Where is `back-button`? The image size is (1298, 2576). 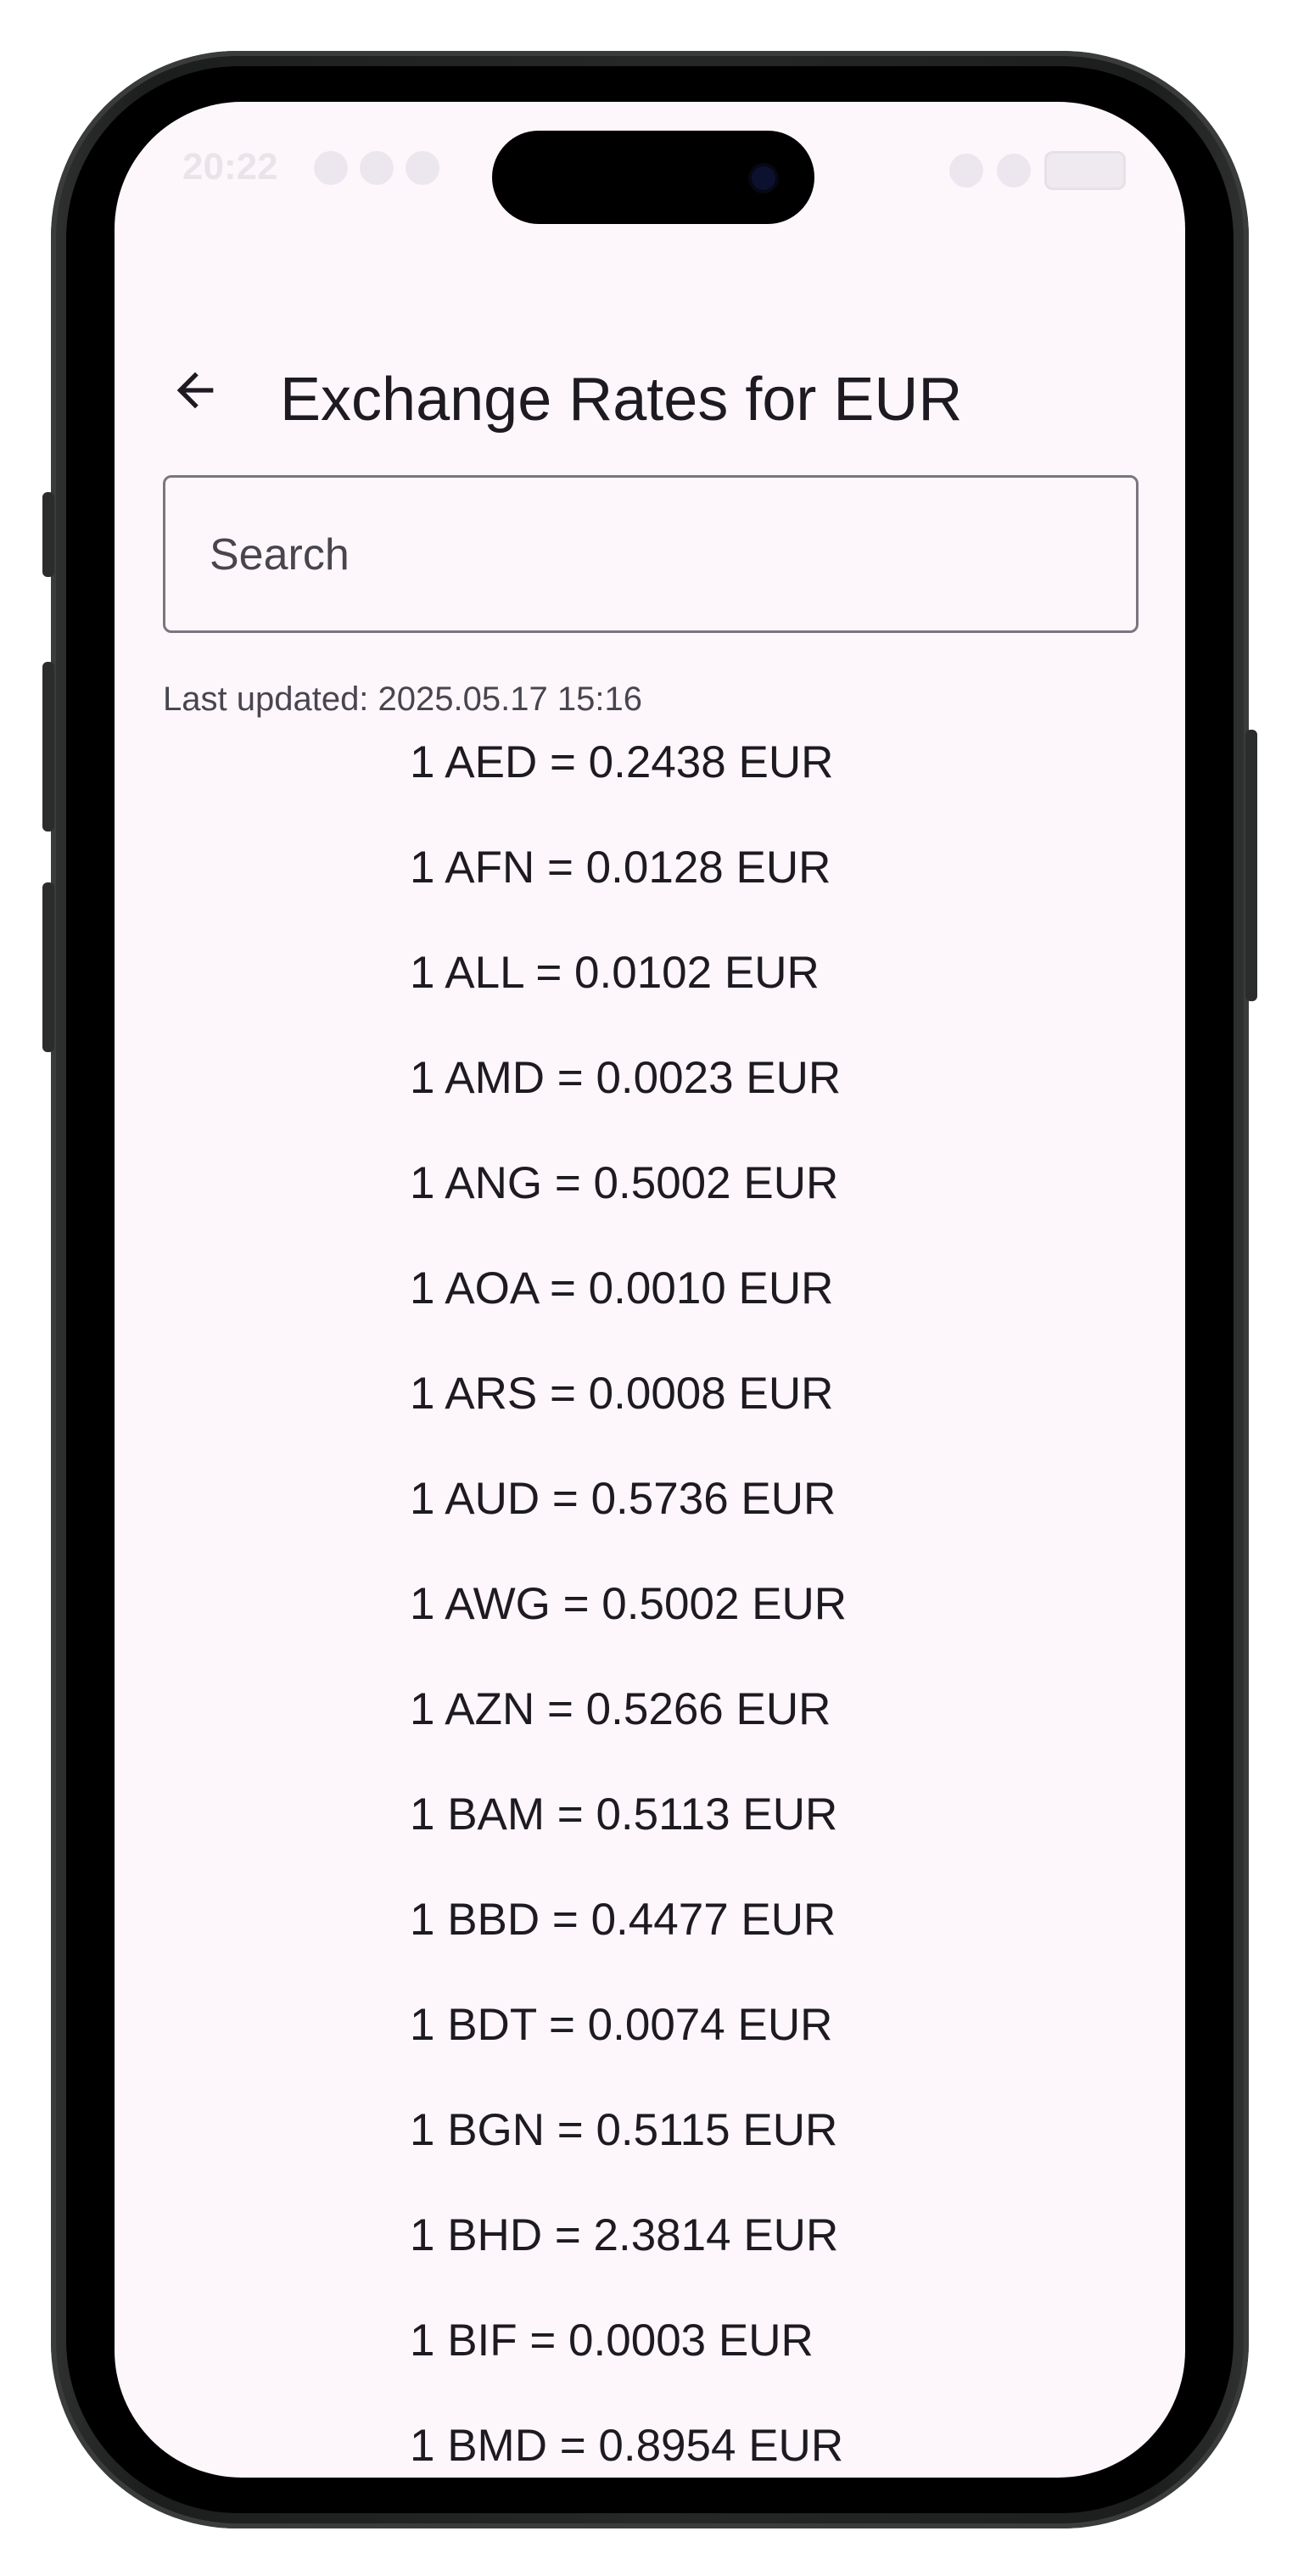 back-button is located at coordinates (195, 390).